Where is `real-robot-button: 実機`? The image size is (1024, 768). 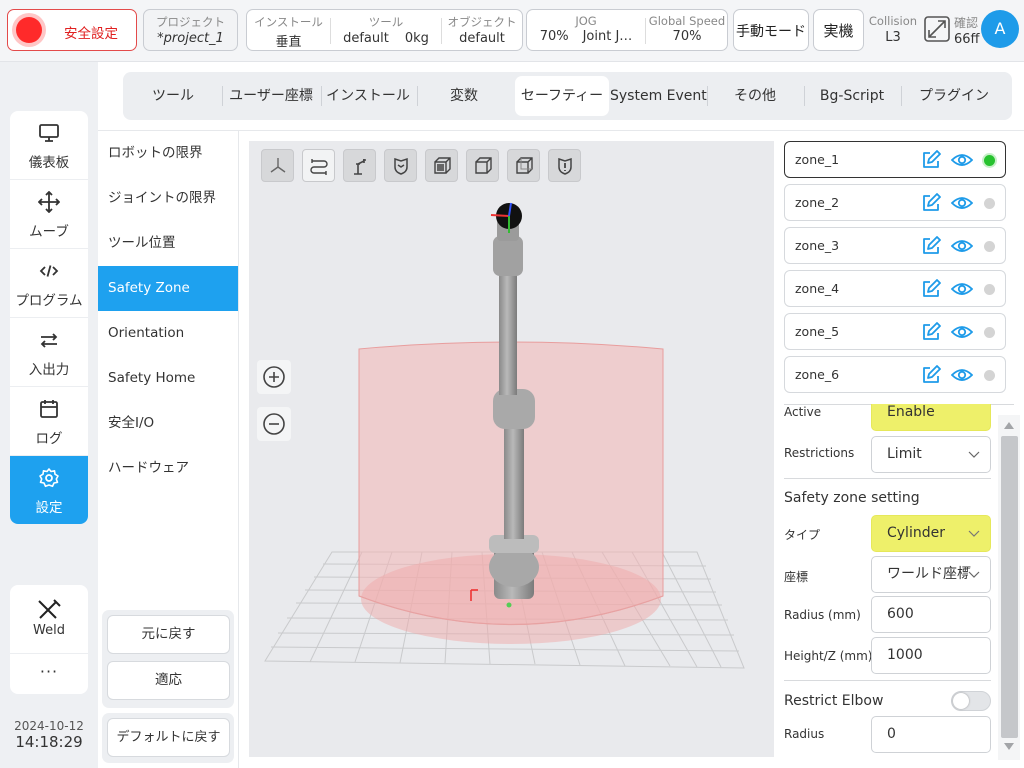
real-robot-button: 実機 is located at coordinates (838, 30).